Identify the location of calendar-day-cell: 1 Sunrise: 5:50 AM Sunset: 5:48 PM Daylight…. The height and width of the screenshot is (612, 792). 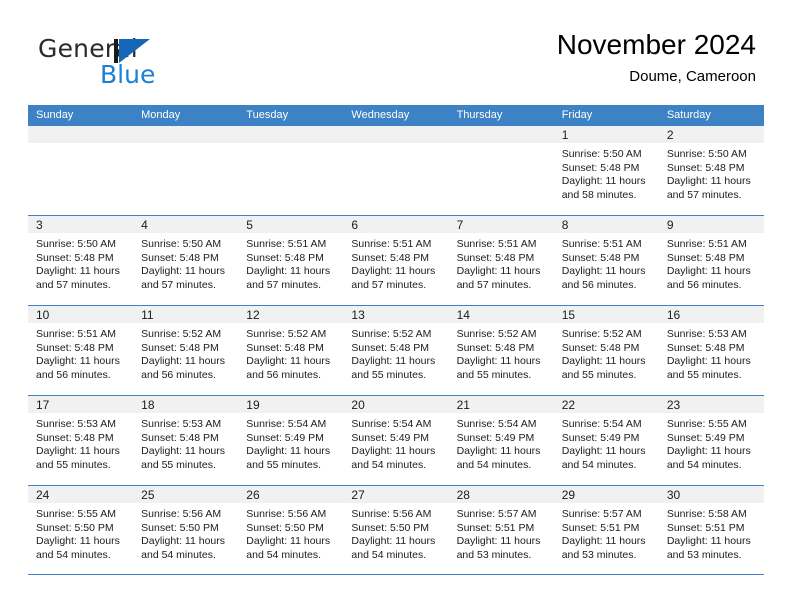
(606, 170).